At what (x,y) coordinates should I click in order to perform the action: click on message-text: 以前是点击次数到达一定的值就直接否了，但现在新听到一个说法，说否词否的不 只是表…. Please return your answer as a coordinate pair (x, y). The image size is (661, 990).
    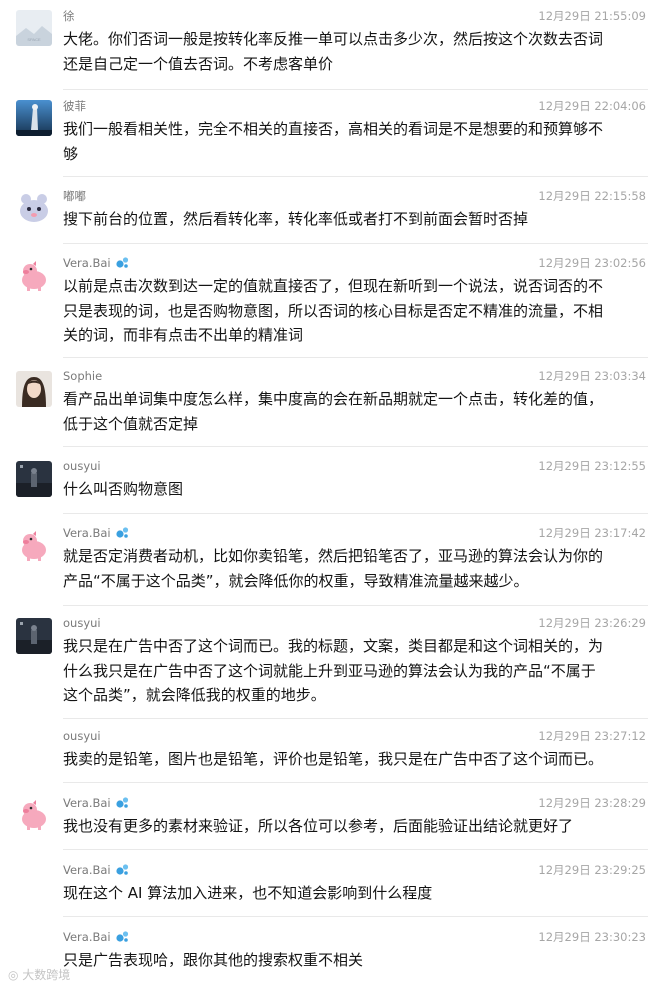
    Looking at the image, I should click on (333, 310).